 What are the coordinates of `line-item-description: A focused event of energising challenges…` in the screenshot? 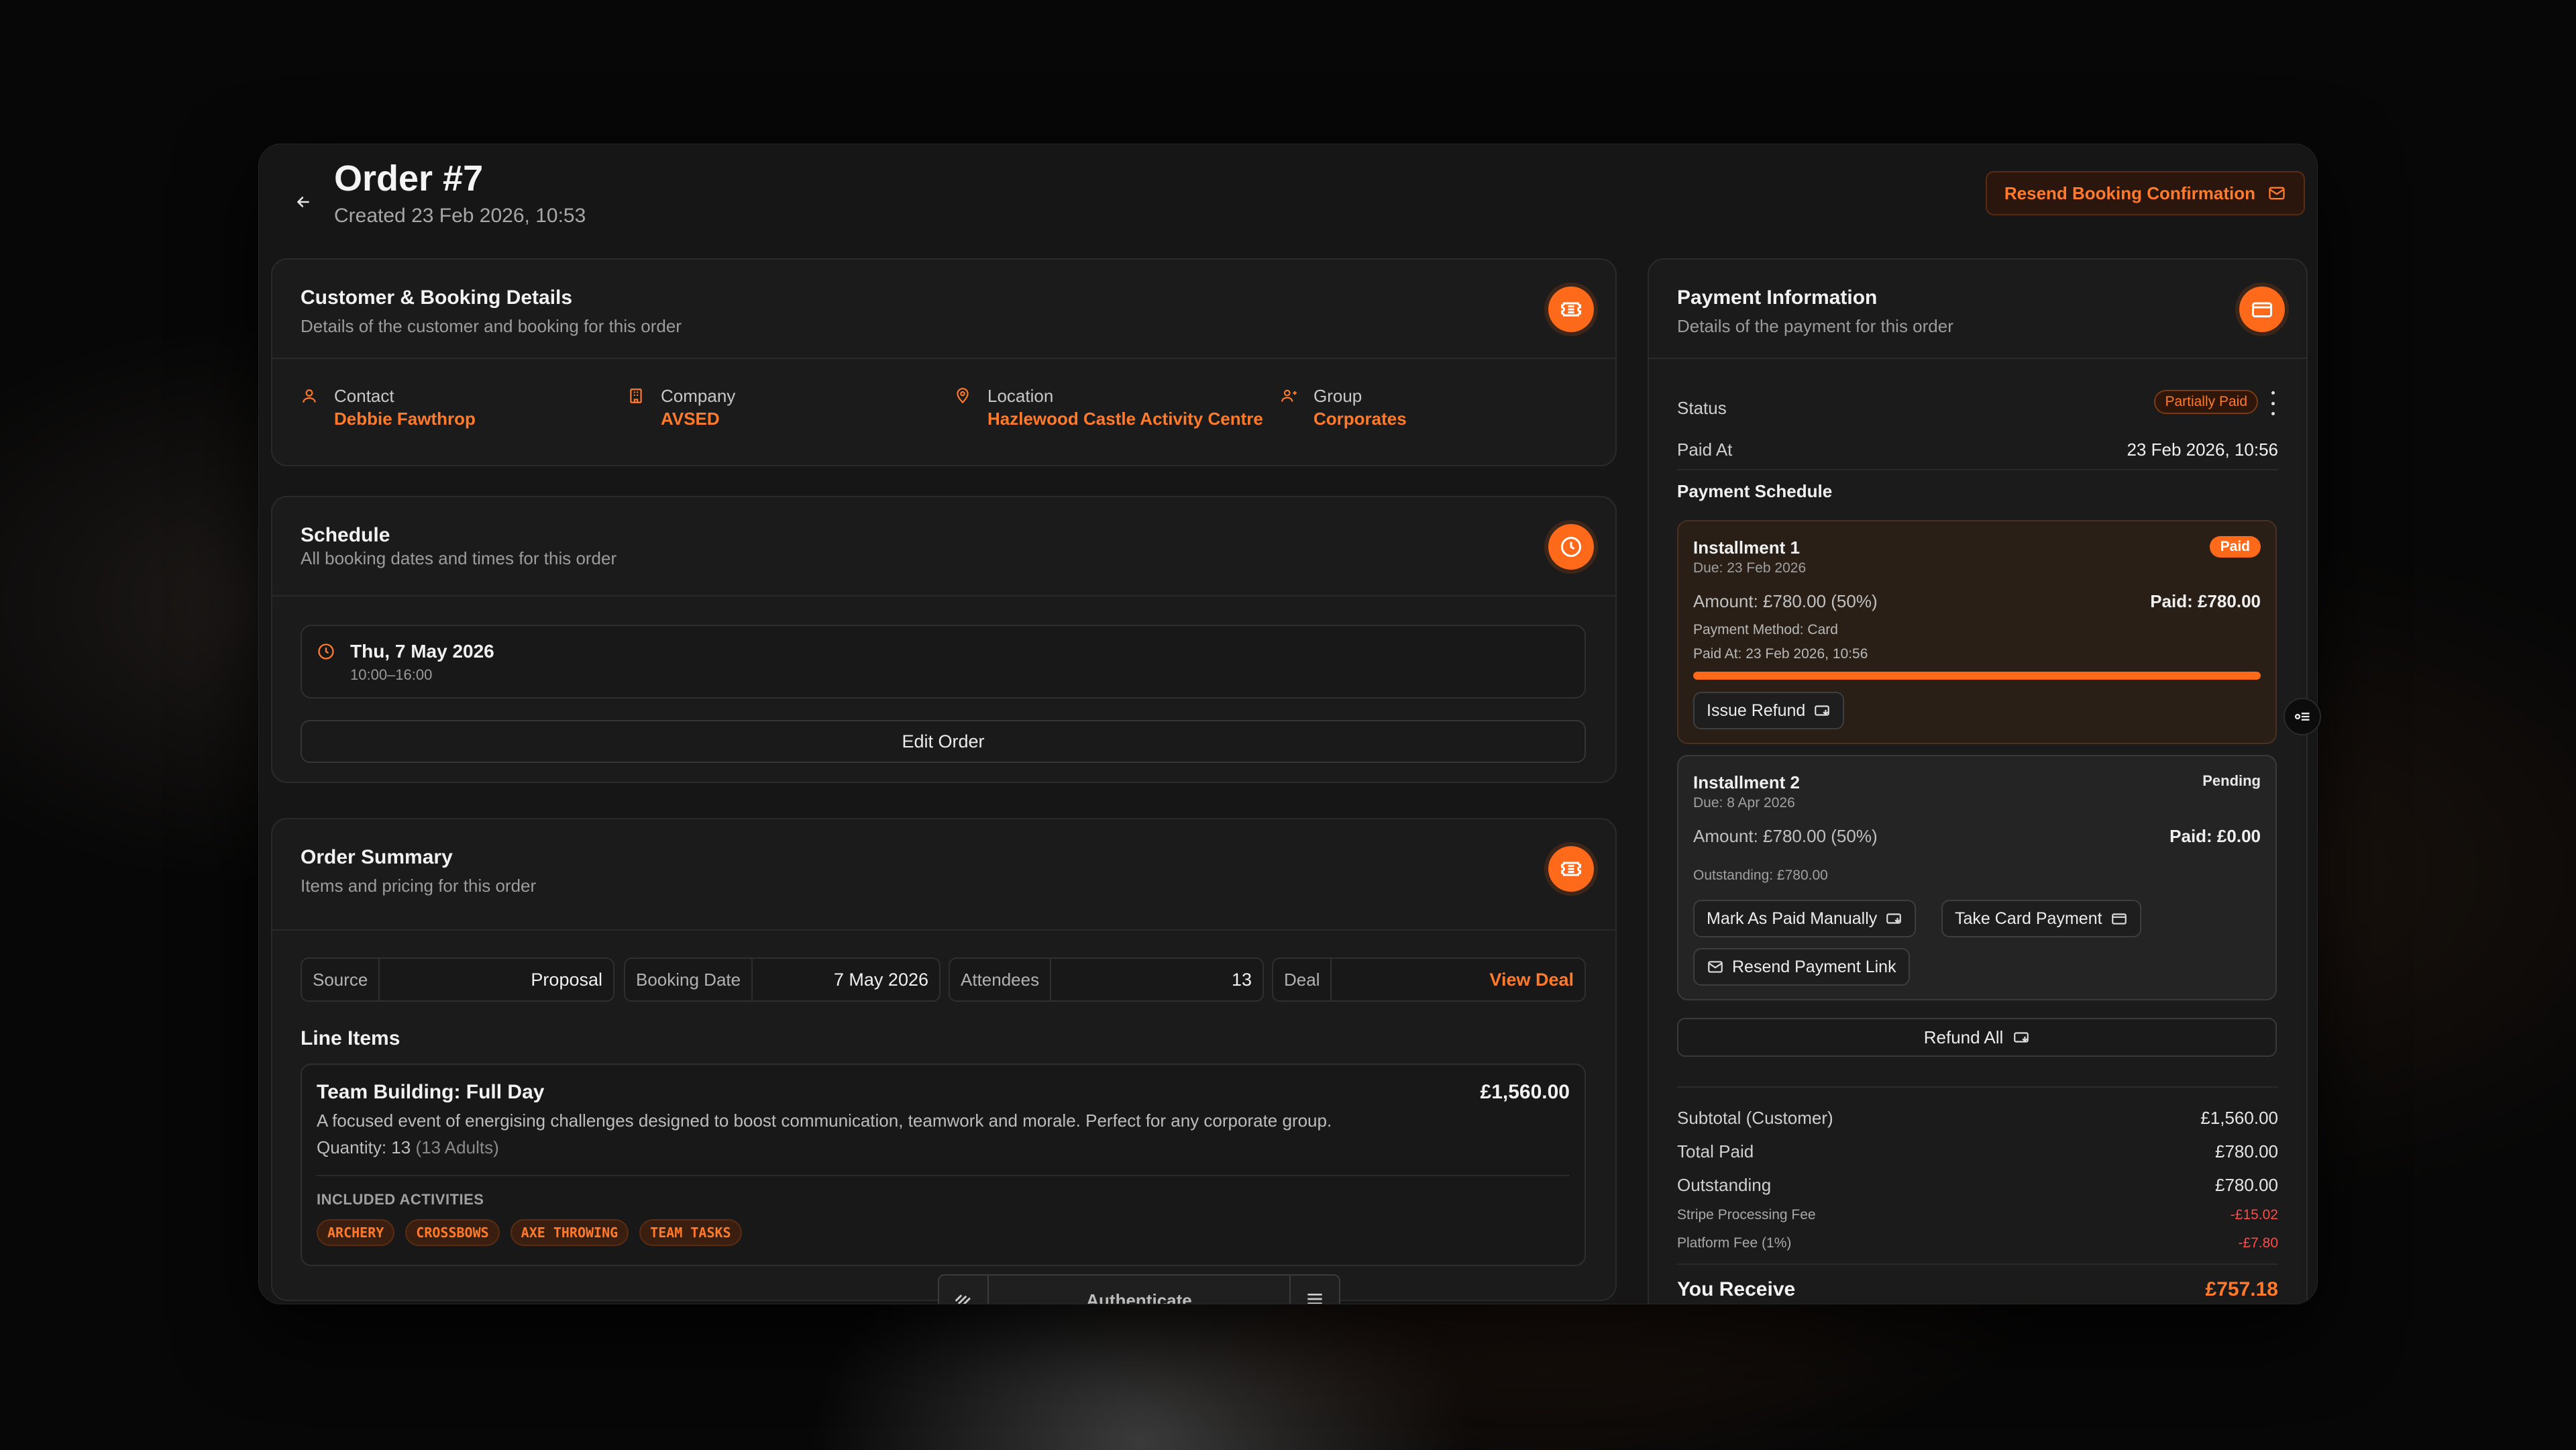 It's located at (824, 1120).